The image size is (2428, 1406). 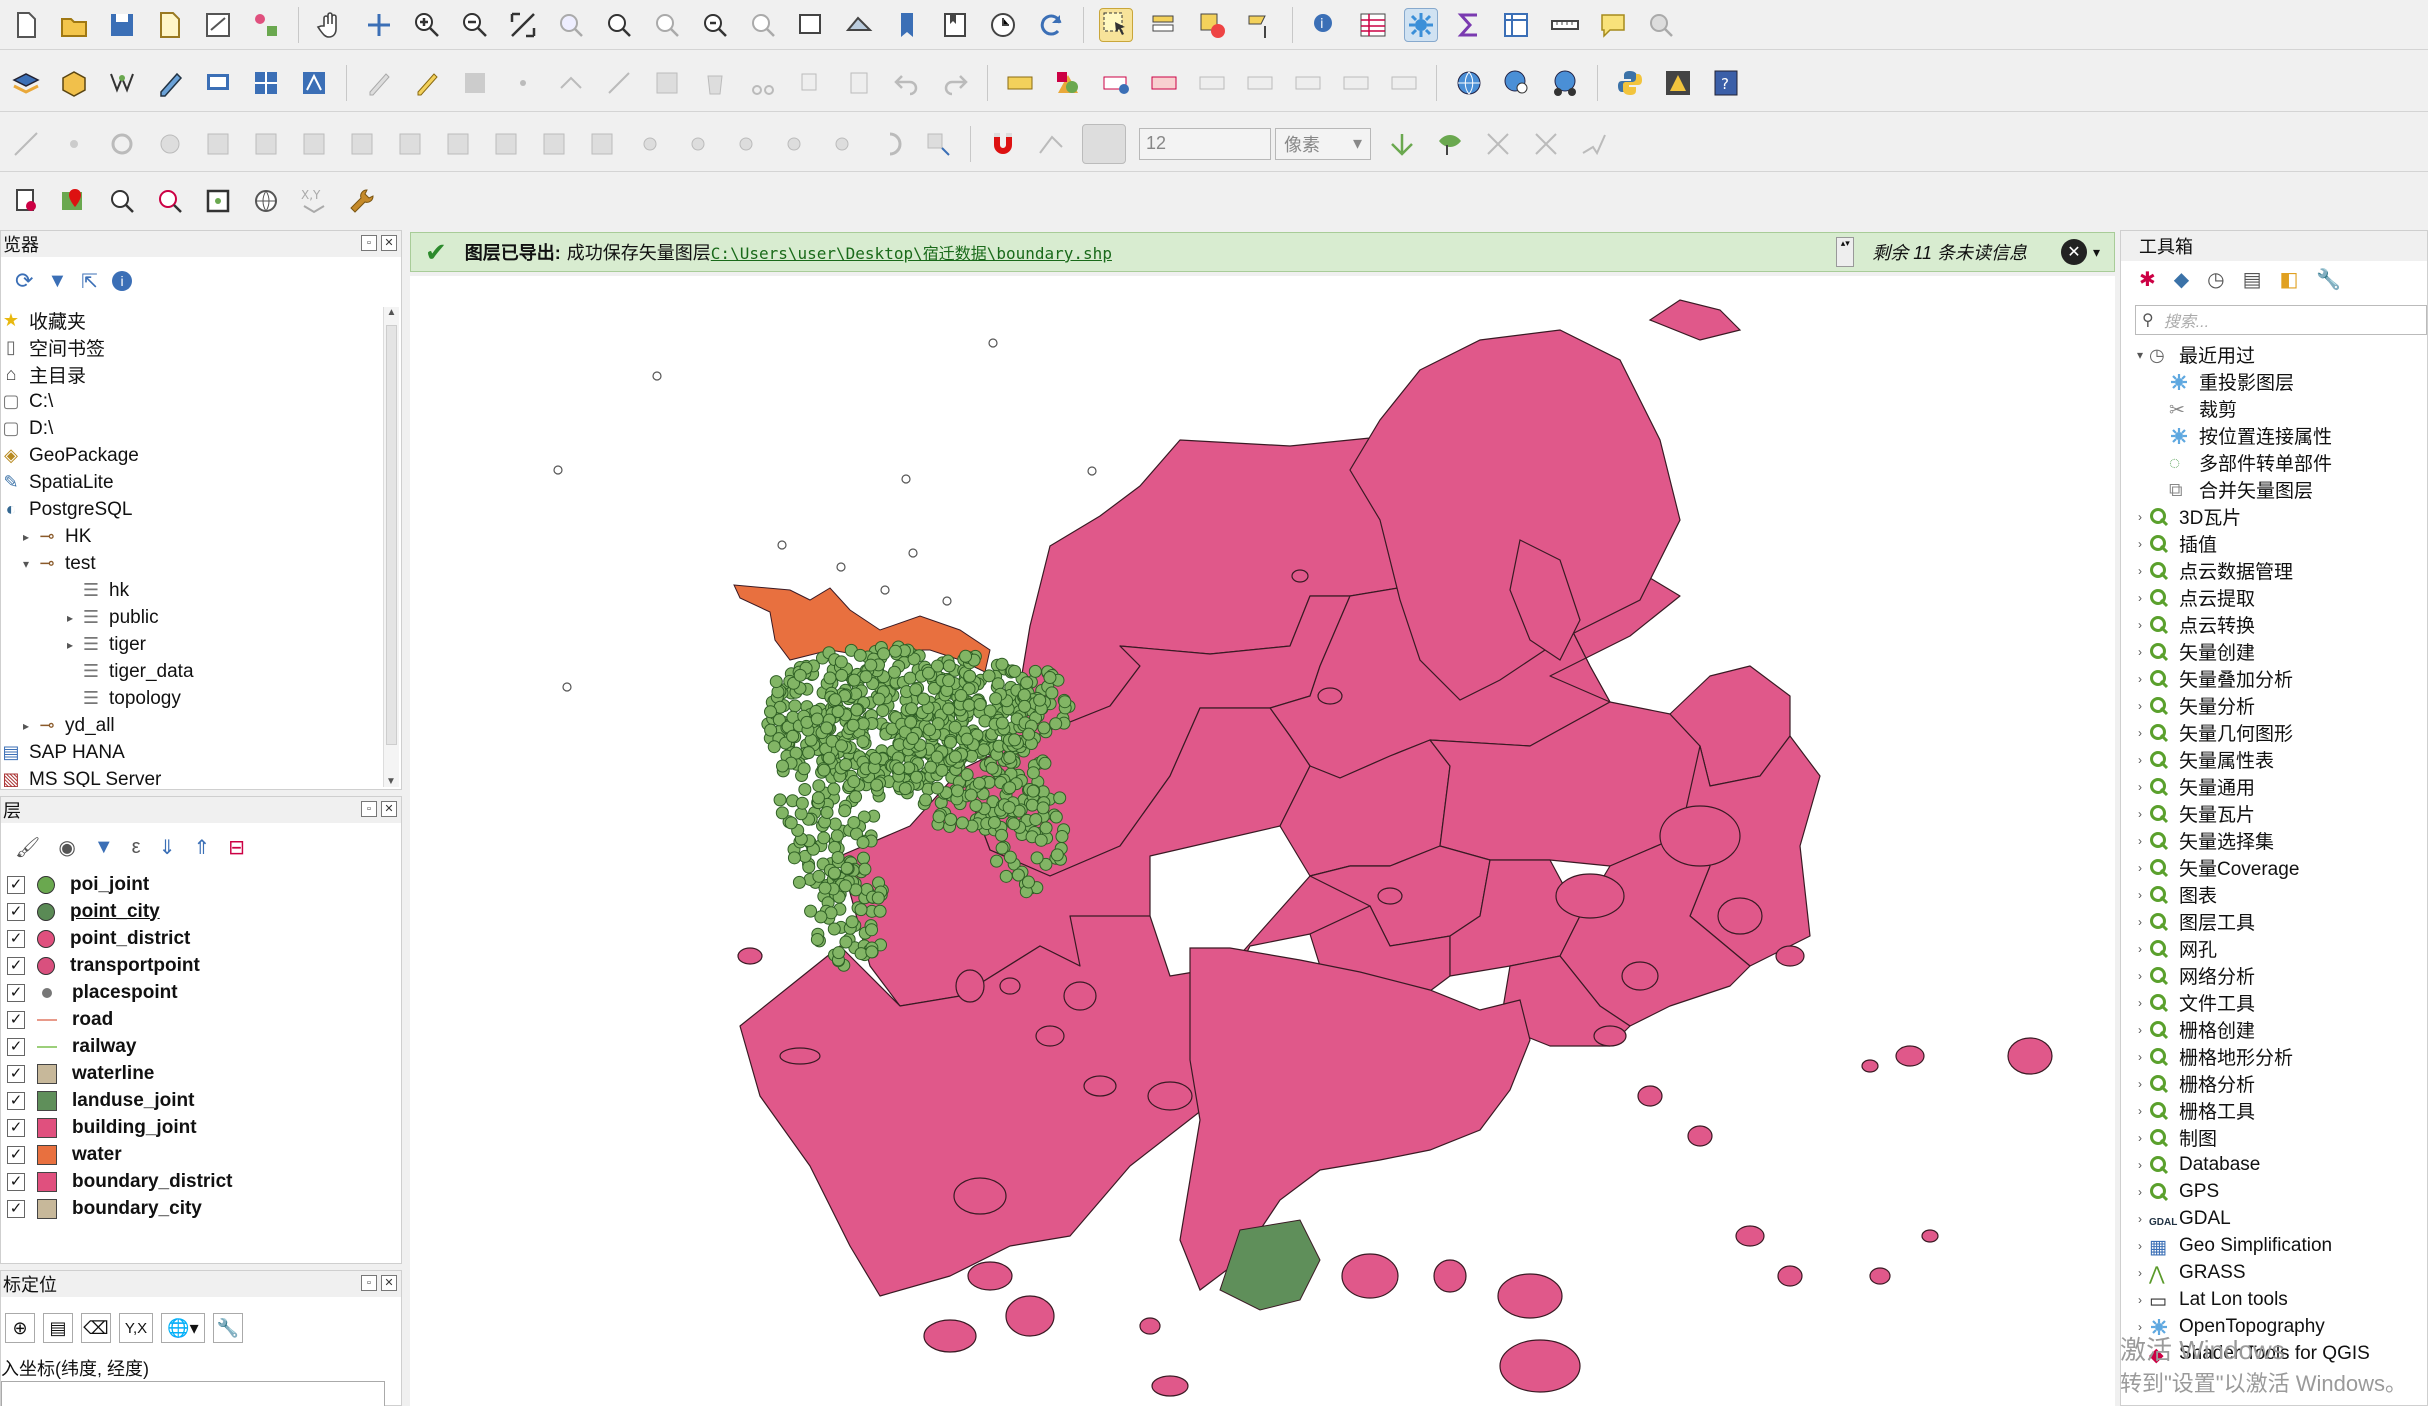 What do you see at coordinates (27, 847) in the screenshot?
I see `style-panel-icon: 🖌` at bounding box center [27, 847].